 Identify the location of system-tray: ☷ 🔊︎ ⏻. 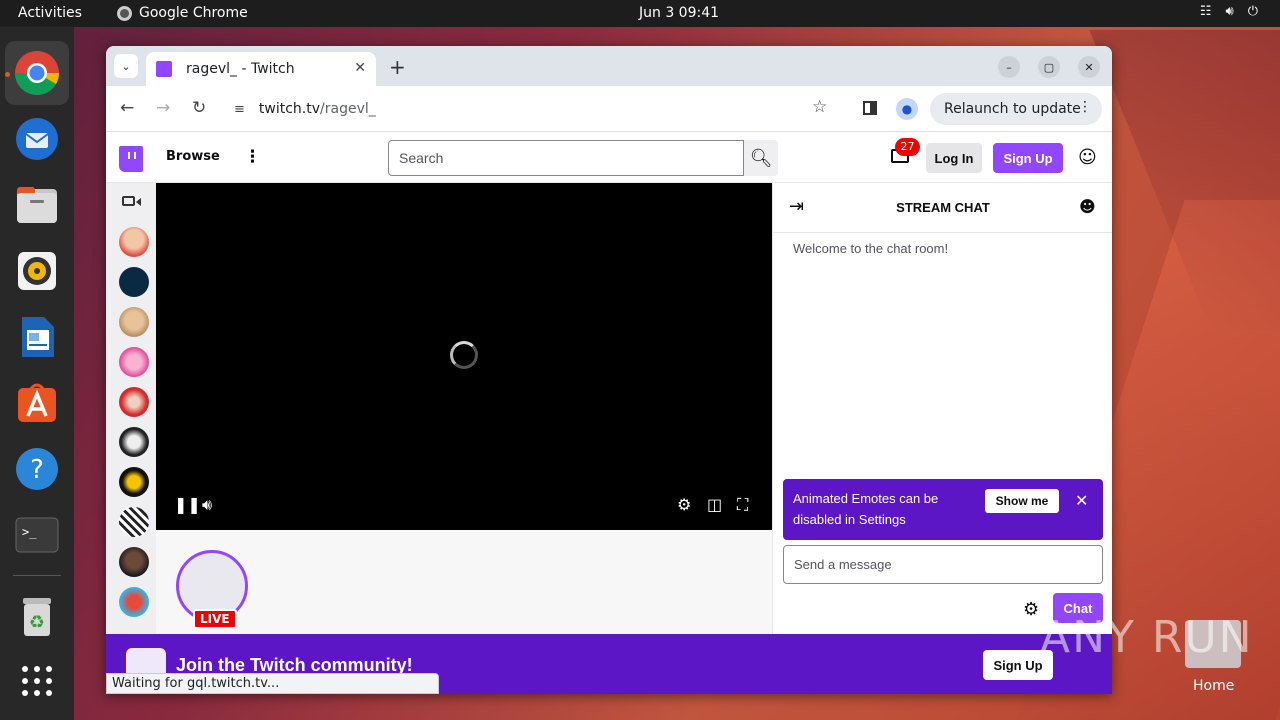
(1229, 11).